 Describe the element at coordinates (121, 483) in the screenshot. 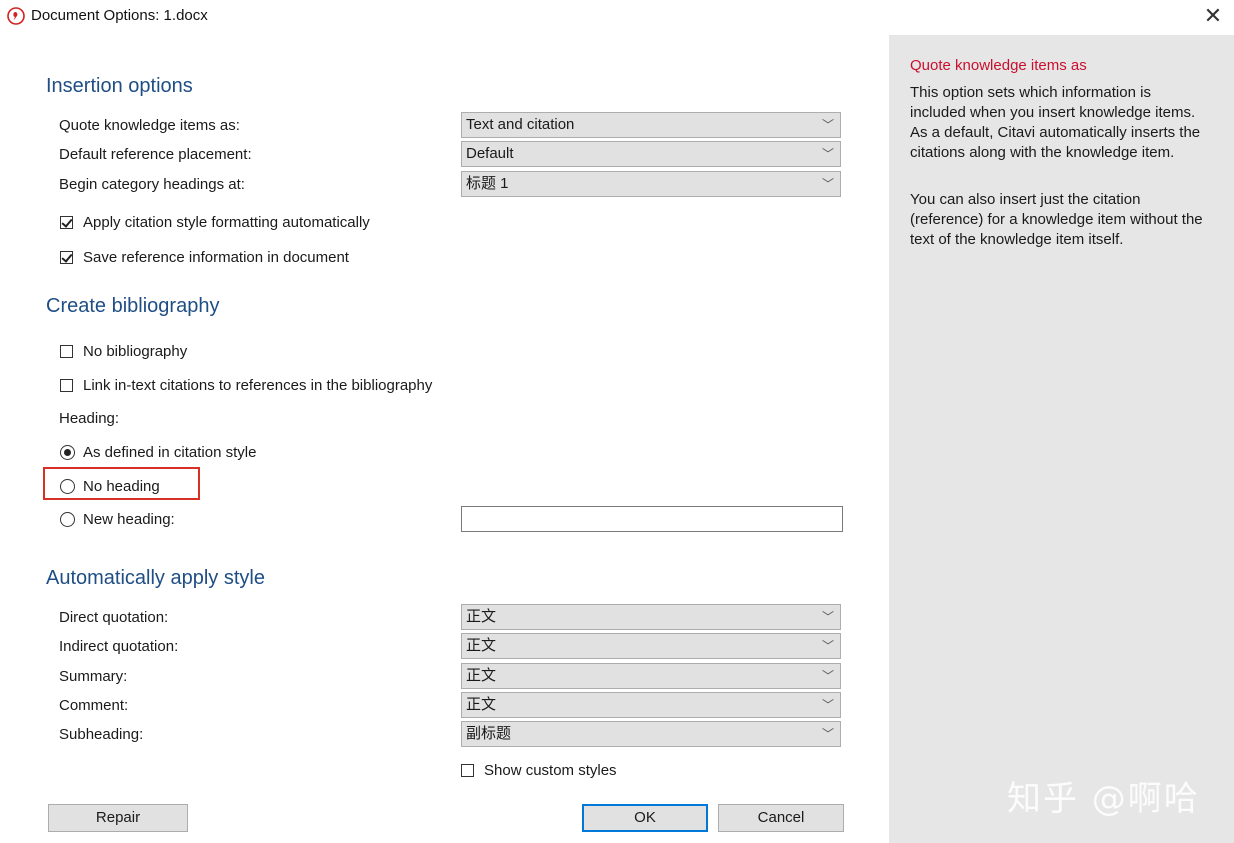

I see `annotation-highlight-box` at that location.